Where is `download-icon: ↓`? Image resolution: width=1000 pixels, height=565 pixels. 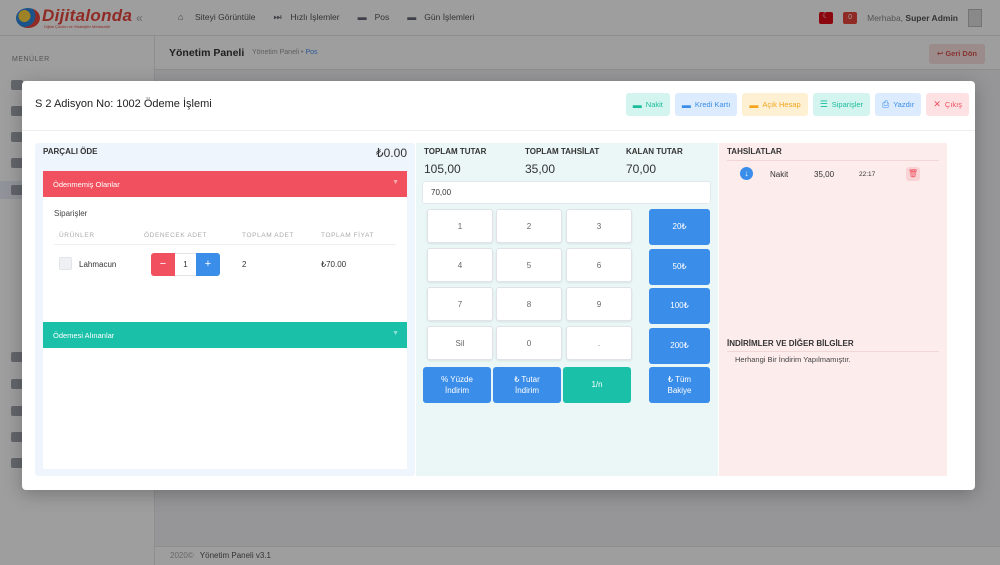 download-icon: ↓ is located at coordinates (746, 173).